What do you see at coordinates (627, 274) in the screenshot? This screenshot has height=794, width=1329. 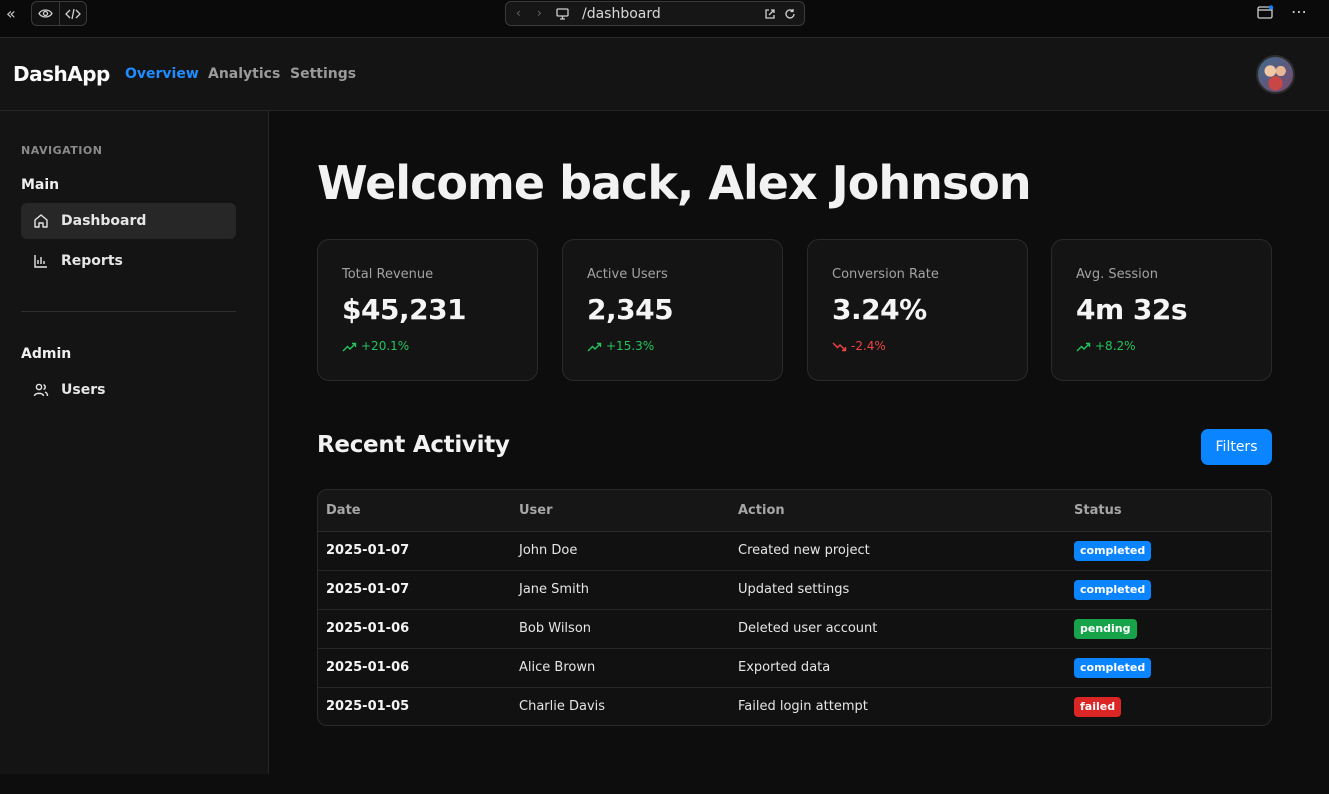 I see `stat-title: Active Users` at bounding box center [627, 274].